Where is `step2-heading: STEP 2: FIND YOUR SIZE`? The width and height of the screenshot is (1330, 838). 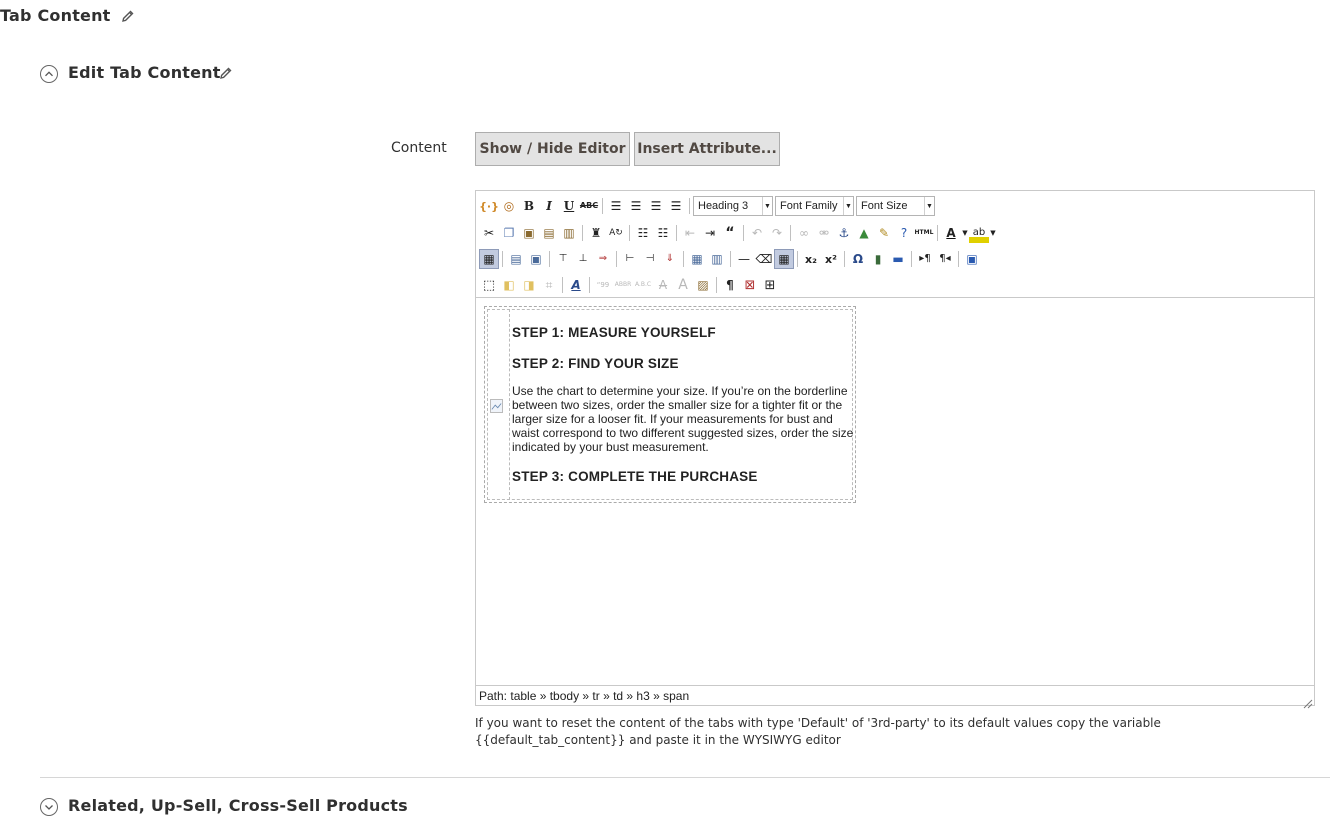 step2-heading: STEP 2: FIND YOUR SIZE is located at coordinates (595, 363).